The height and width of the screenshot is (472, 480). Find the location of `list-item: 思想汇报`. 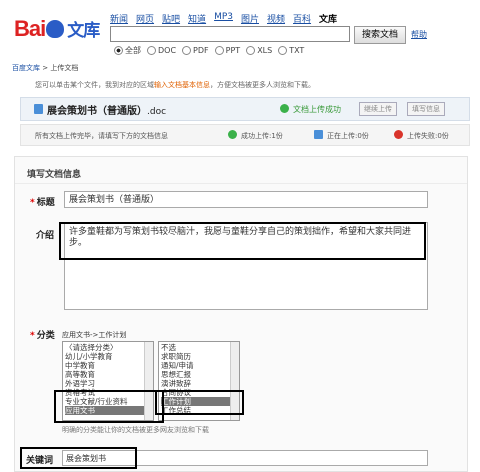

list-item: 思想汇报 is located at coordinates (199, 374).